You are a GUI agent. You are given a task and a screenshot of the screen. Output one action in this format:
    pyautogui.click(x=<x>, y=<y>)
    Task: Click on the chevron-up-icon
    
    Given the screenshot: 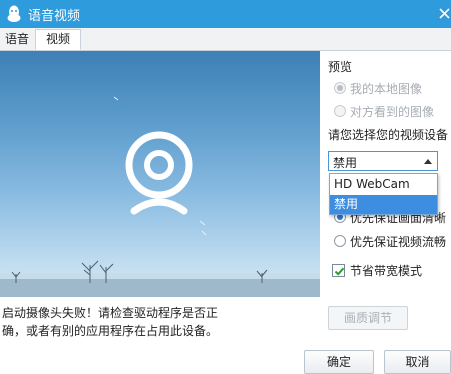 What is the action you would take?
    pyautogui.click(x=428, y=161)
    